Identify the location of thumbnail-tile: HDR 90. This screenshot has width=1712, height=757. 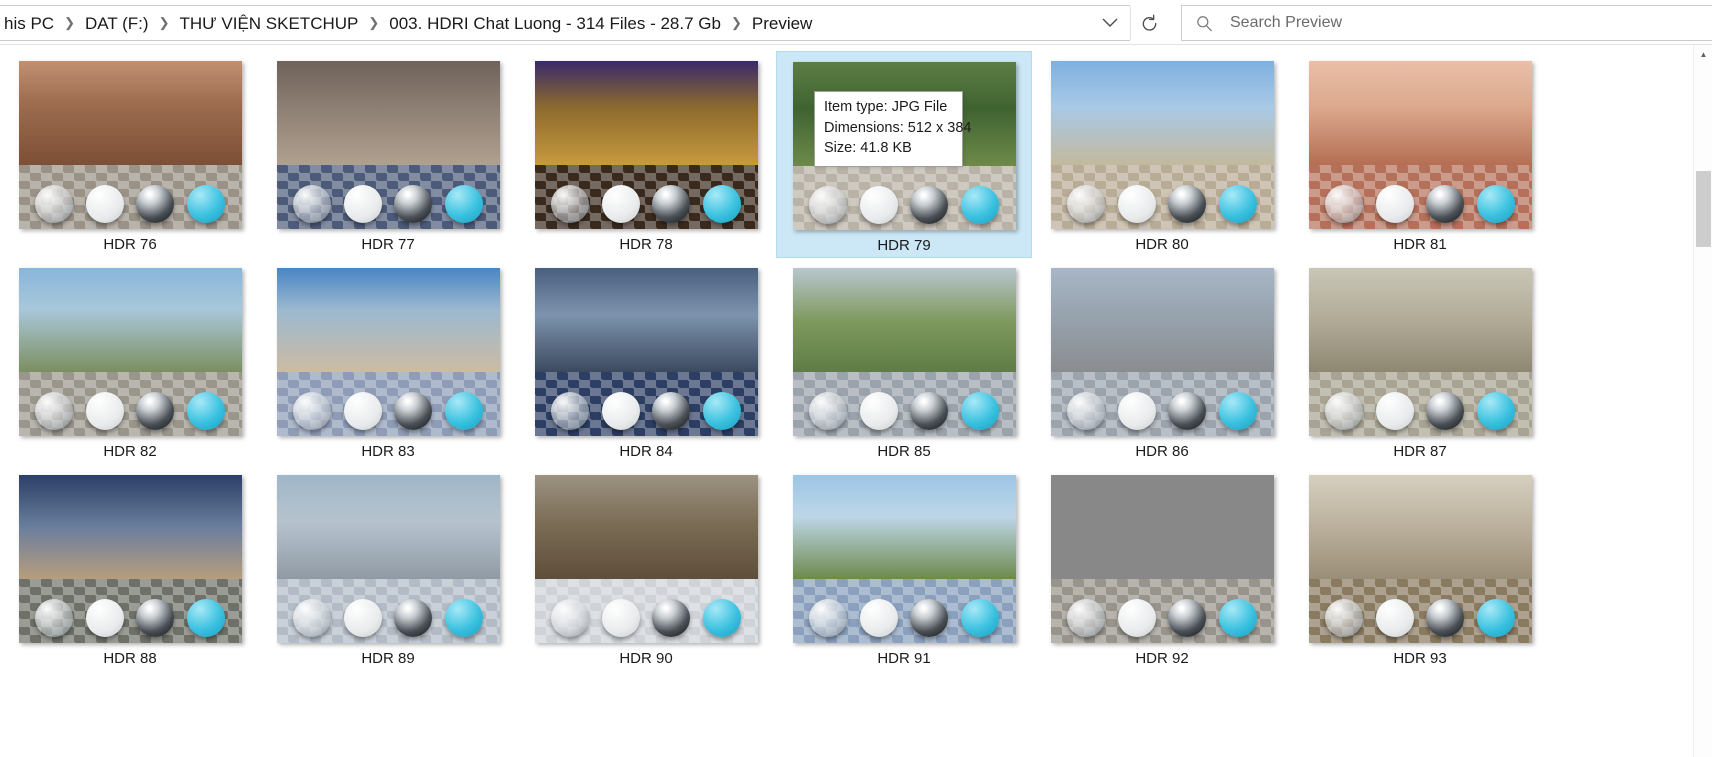
(646, 568).